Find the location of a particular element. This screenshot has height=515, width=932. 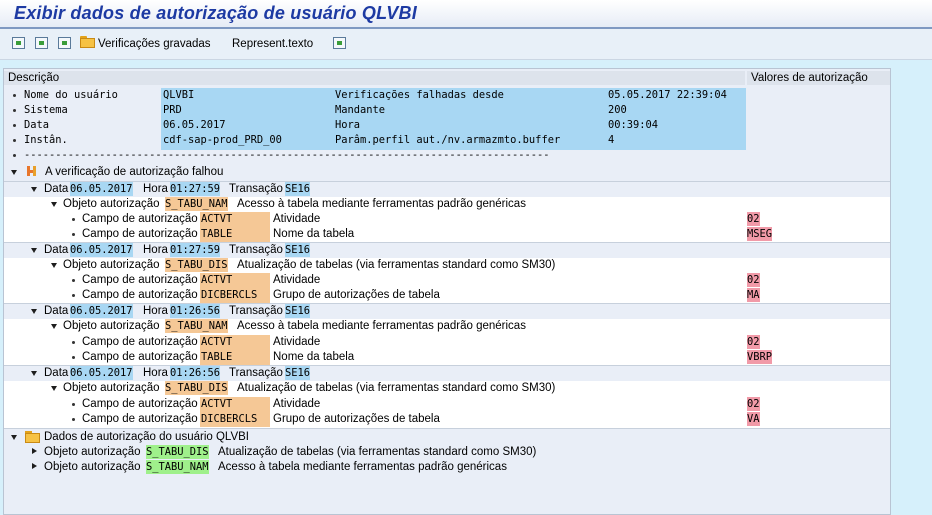

application-toolbar: Verificações gravadas Represent.texto is located at coordinates (466, 44).